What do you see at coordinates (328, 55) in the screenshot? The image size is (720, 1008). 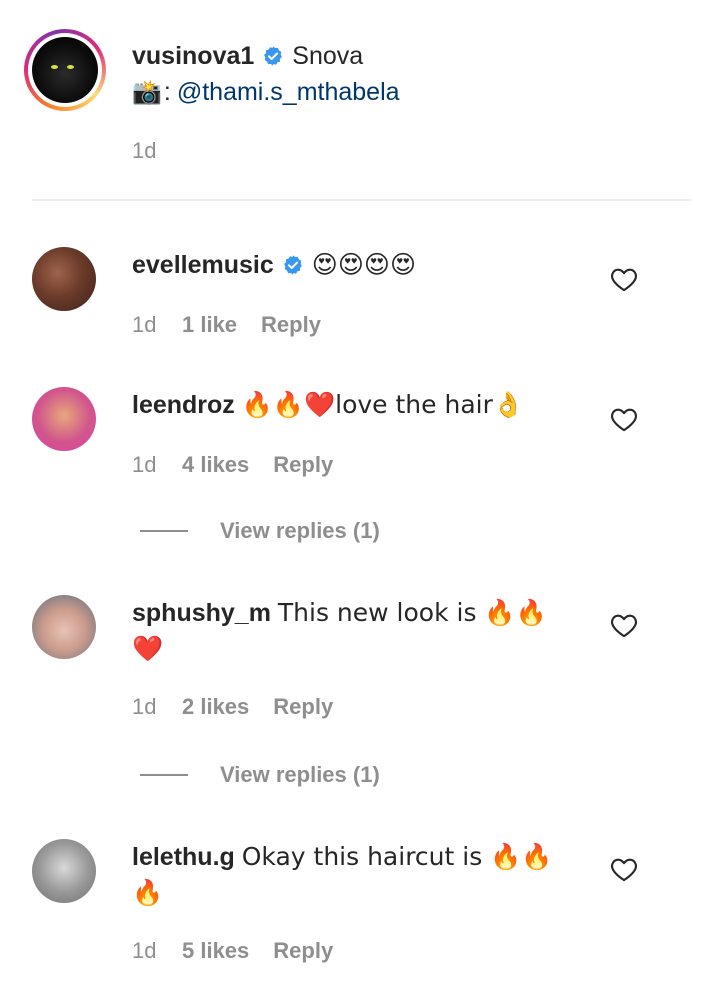 I see `caption-text: Snova` at bounding box center [328, 55].